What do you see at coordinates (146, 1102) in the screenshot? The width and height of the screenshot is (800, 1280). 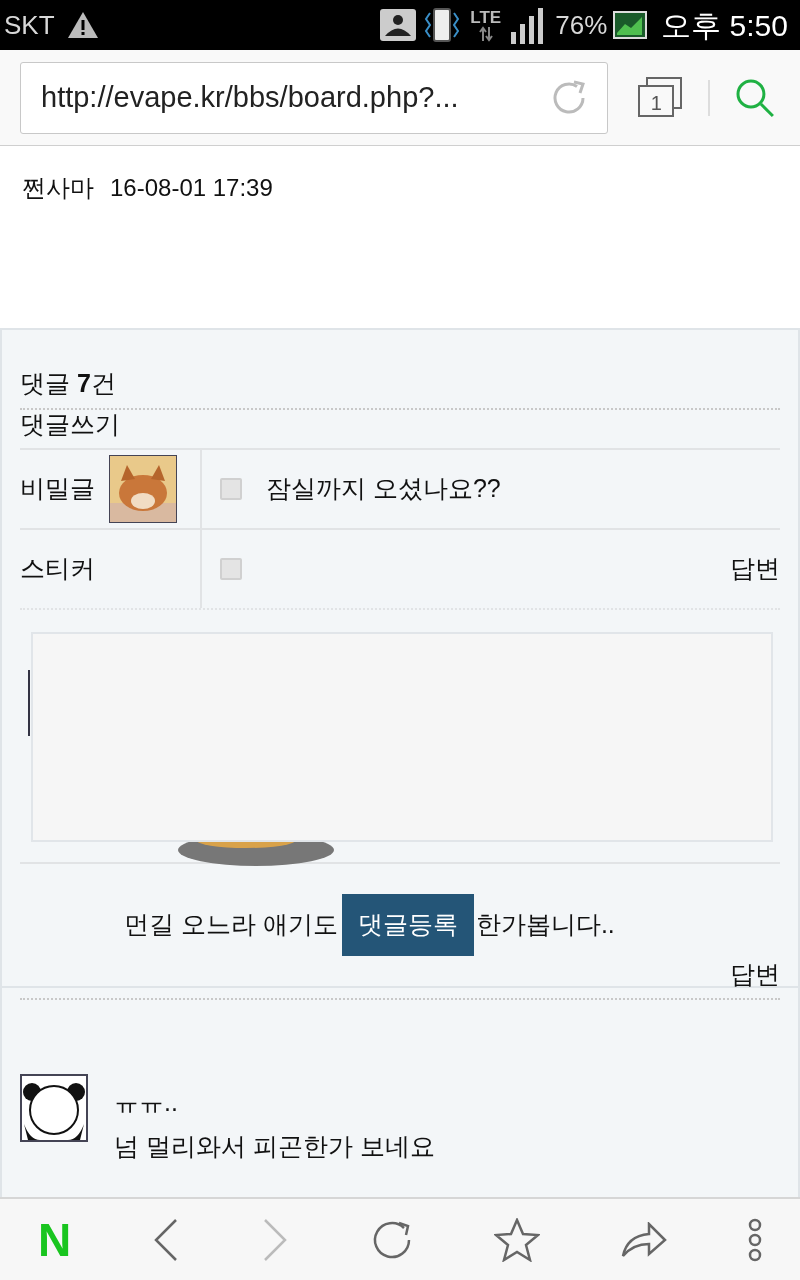 I see `comment-text: ㅠㅠ..` at bounding box center [146, 1102].